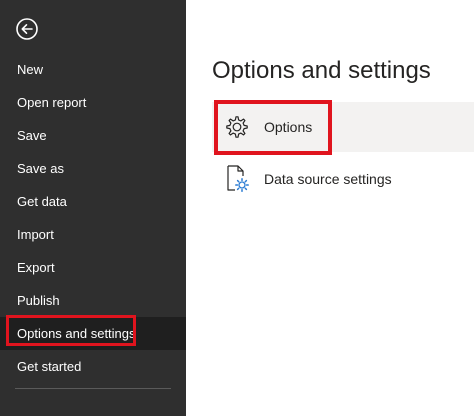  Describe the element at coordinates (93, 69) in the screenshot. I see `menu-item-new: New` at that location.